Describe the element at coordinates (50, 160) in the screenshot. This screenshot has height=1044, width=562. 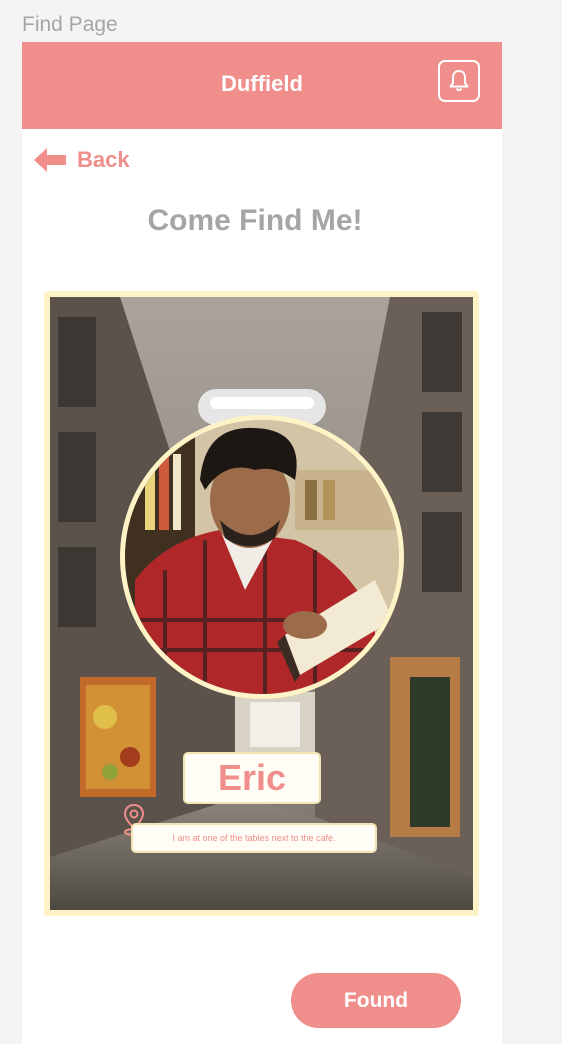
I see `arrow-left-icon` at that location.